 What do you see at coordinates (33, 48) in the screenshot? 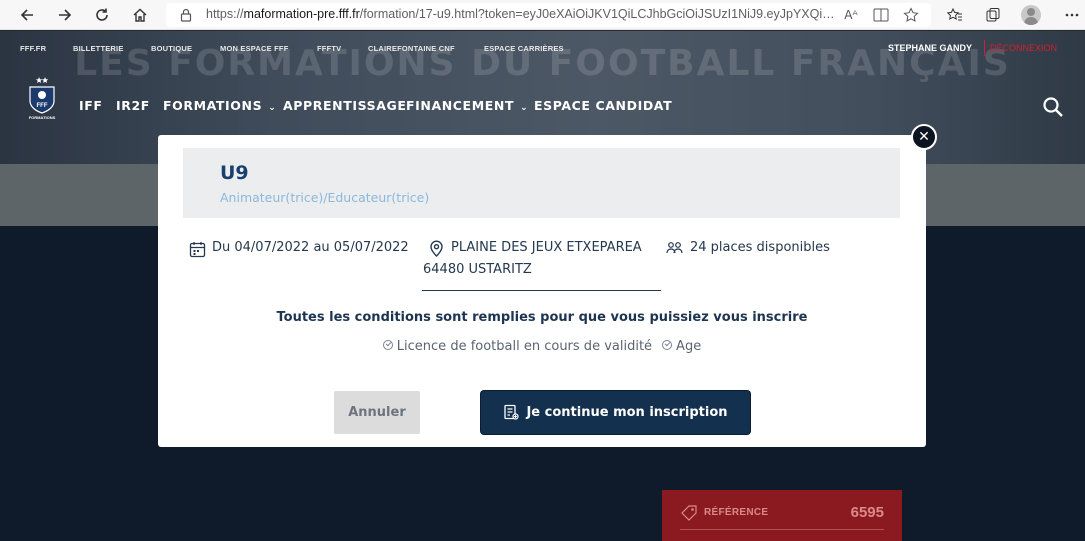
I see `util-link-fff: FFF.FR` at bounding box center [33, 48].